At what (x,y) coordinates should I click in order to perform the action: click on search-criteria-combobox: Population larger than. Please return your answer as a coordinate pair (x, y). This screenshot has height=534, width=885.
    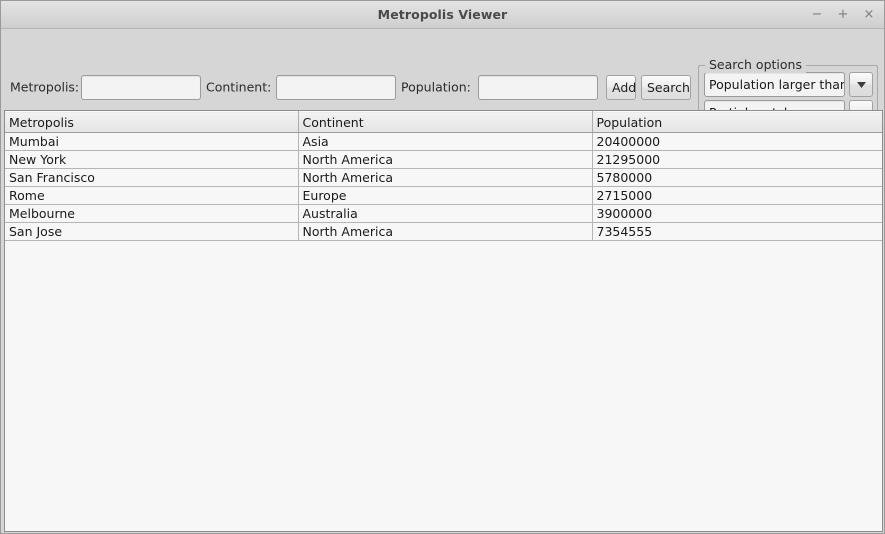
    Looking at the image, I should click on (788, 84).